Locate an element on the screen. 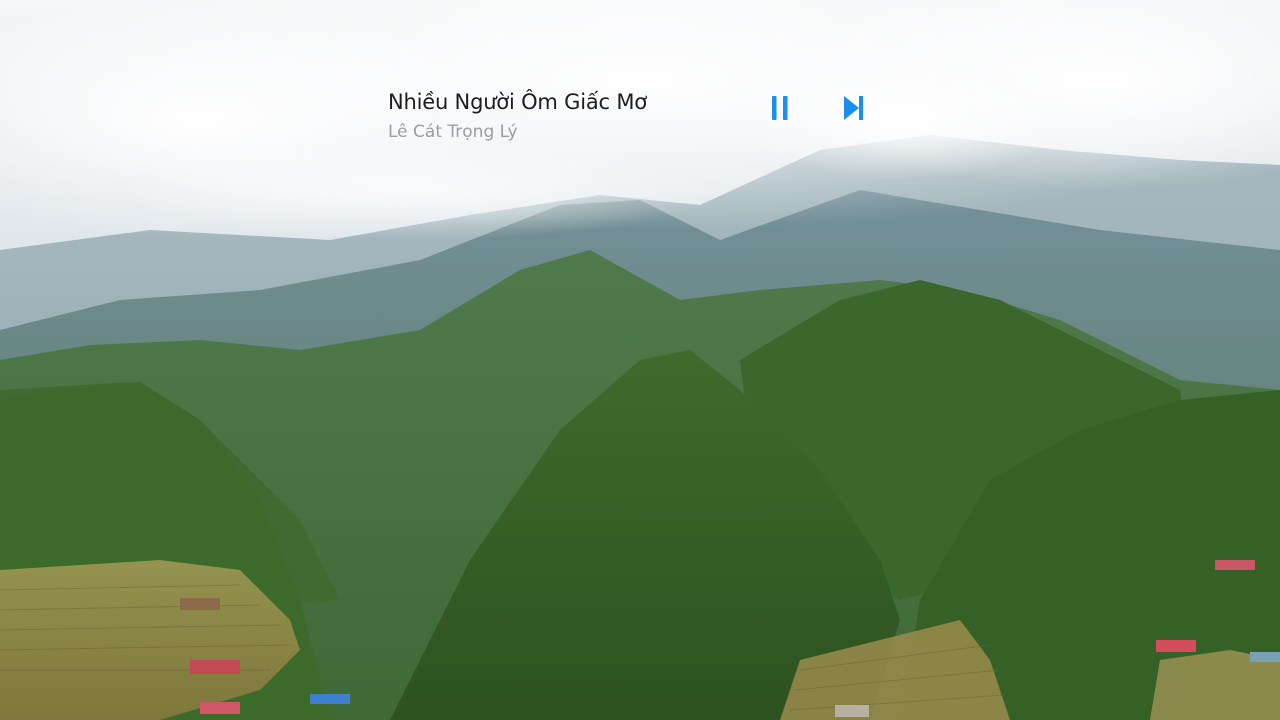 This screenshot has height=720, width=1280. now-playing-widget: Nhiều Người Ôm Giấc Mơ Lê Cát Trọng Lý is located at coordinates (638, 118).